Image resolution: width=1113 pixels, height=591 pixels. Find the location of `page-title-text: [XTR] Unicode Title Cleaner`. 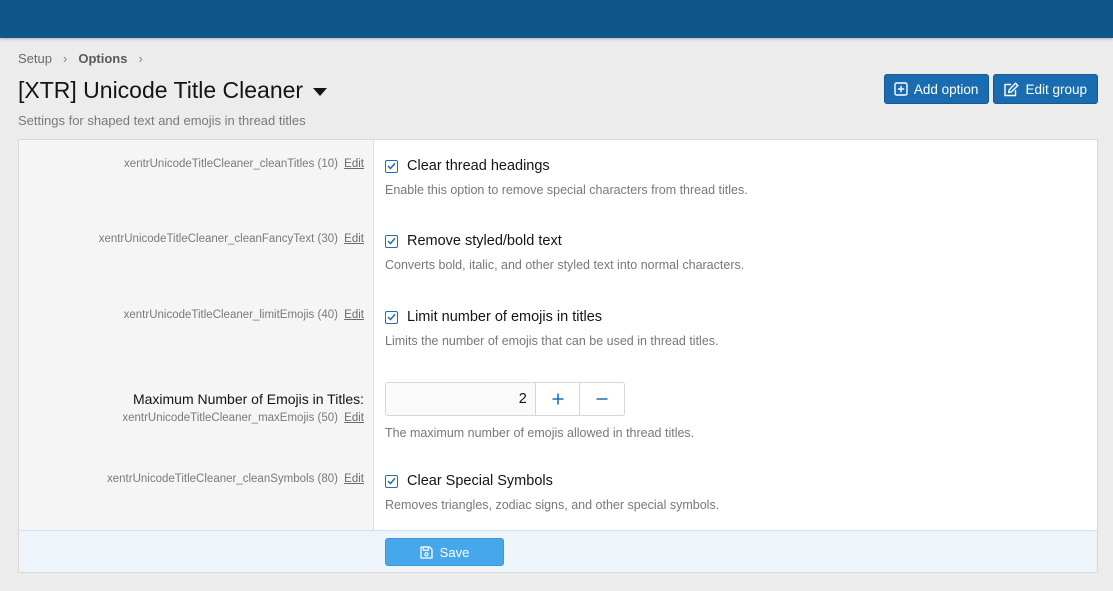

page-title-text: [XTR] Unicode Title Cleaner is located at coordinates (161, 90).